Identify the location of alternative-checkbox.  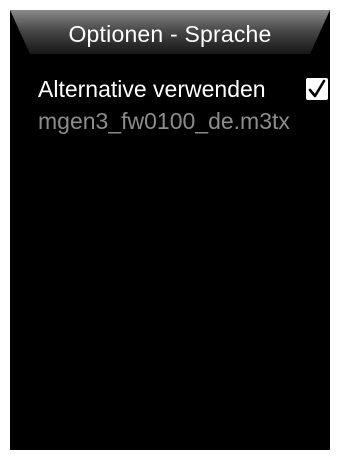
(317, 89).